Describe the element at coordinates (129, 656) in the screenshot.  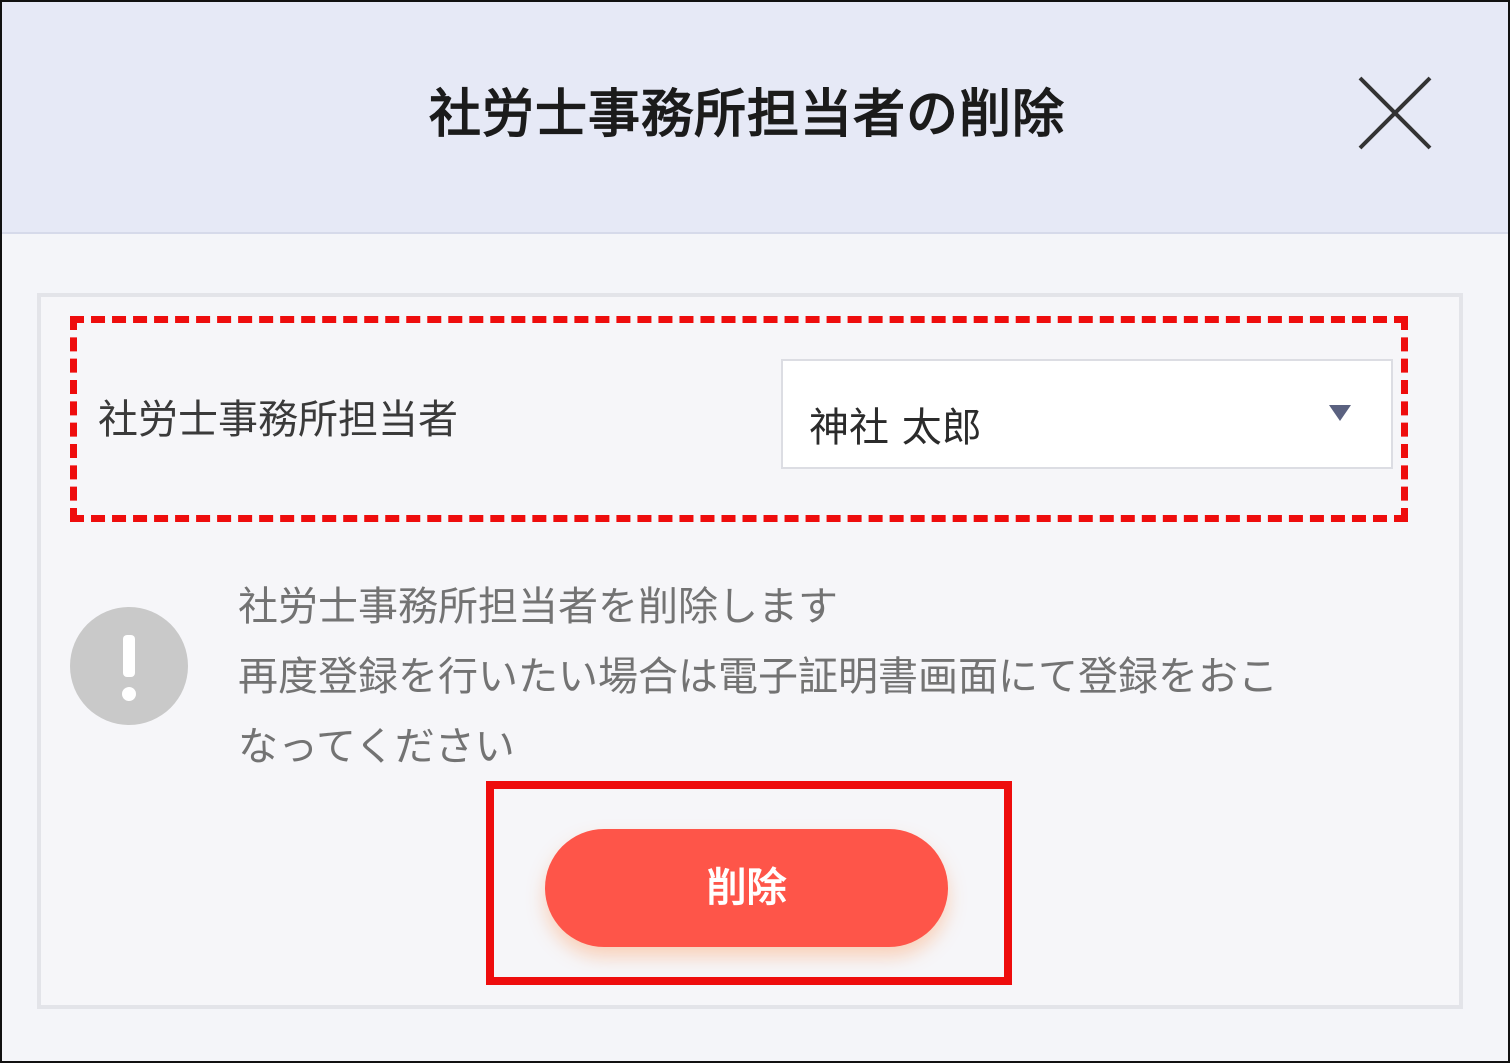
I see `exclamation-bar` at that location.